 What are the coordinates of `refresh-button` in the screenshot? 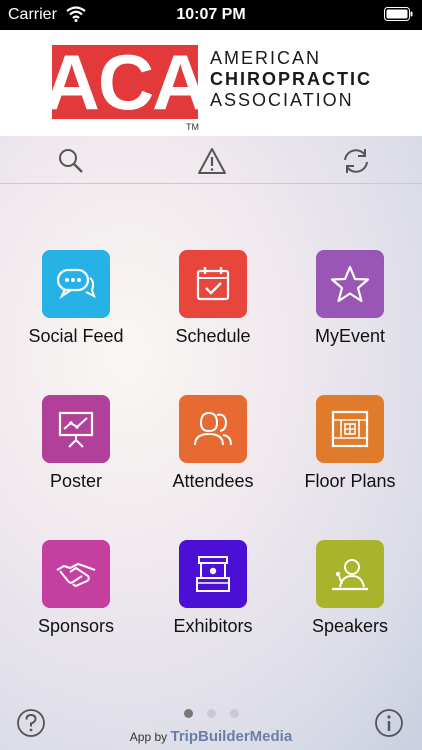 It's located at (355, 161).